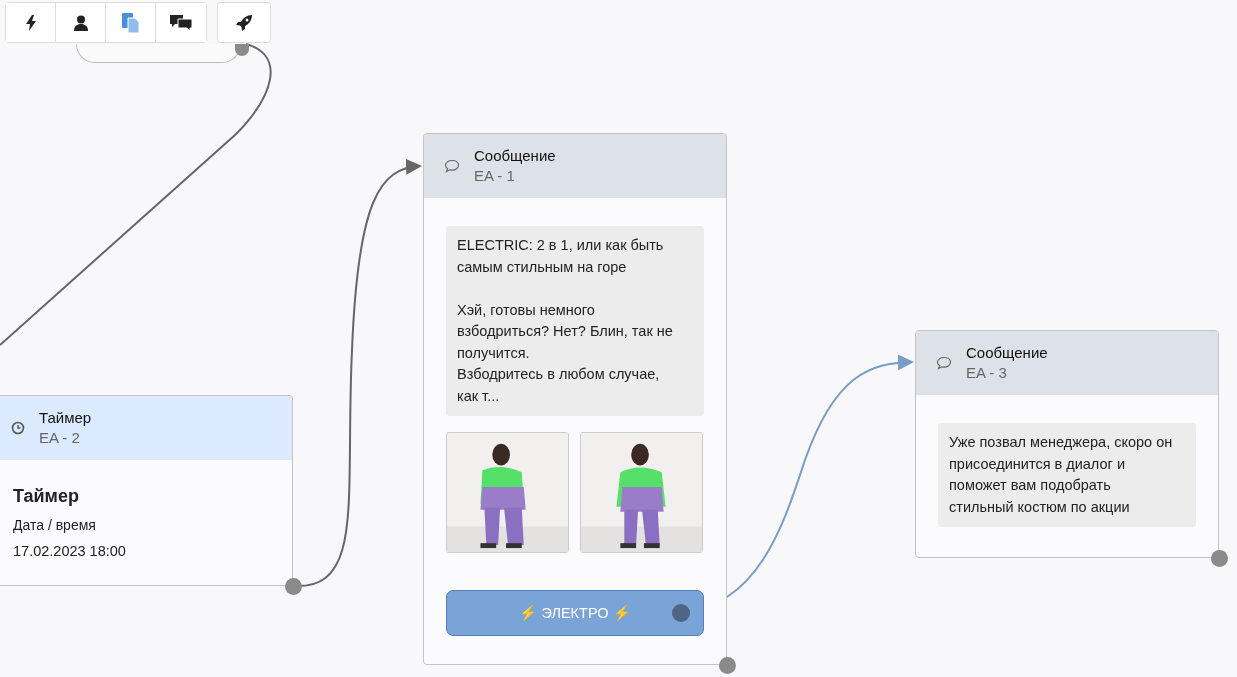 This screenshot has width=1237, height=677. Describe the element at coordinates (65, 418) in the screenshot. I see `node-title: Таймер` at that location.